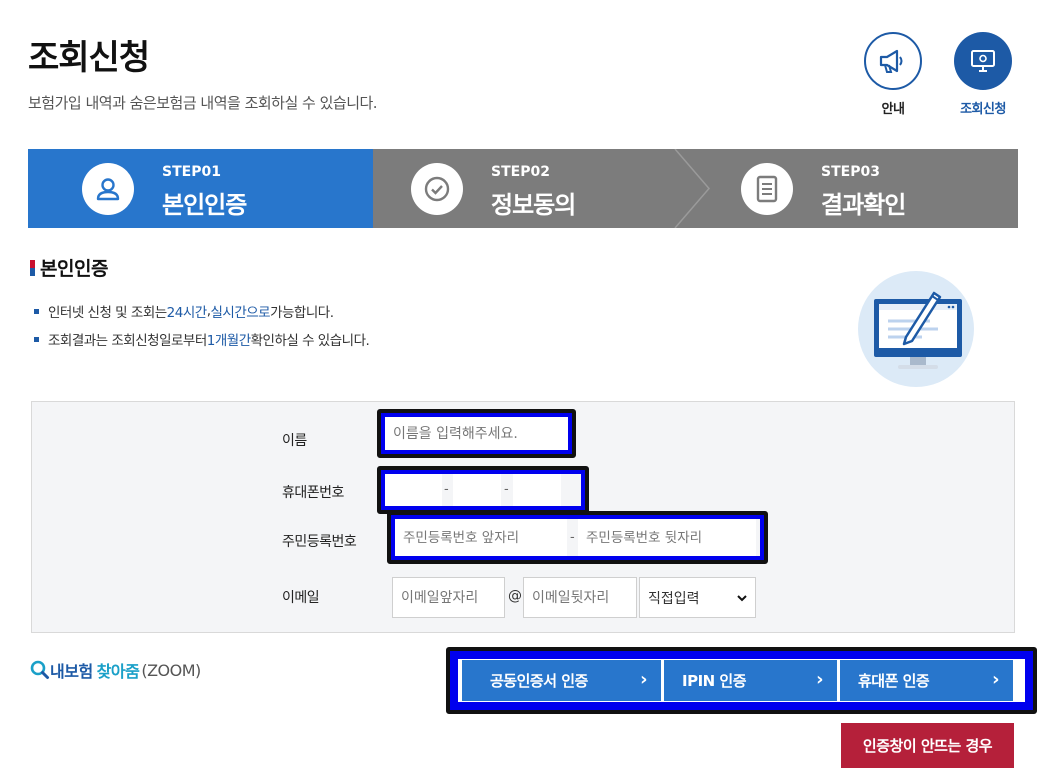  What do you see at coordinates (448, 597) in the screenshot?
I see `email-front-input` at bounding box center [448, 597].